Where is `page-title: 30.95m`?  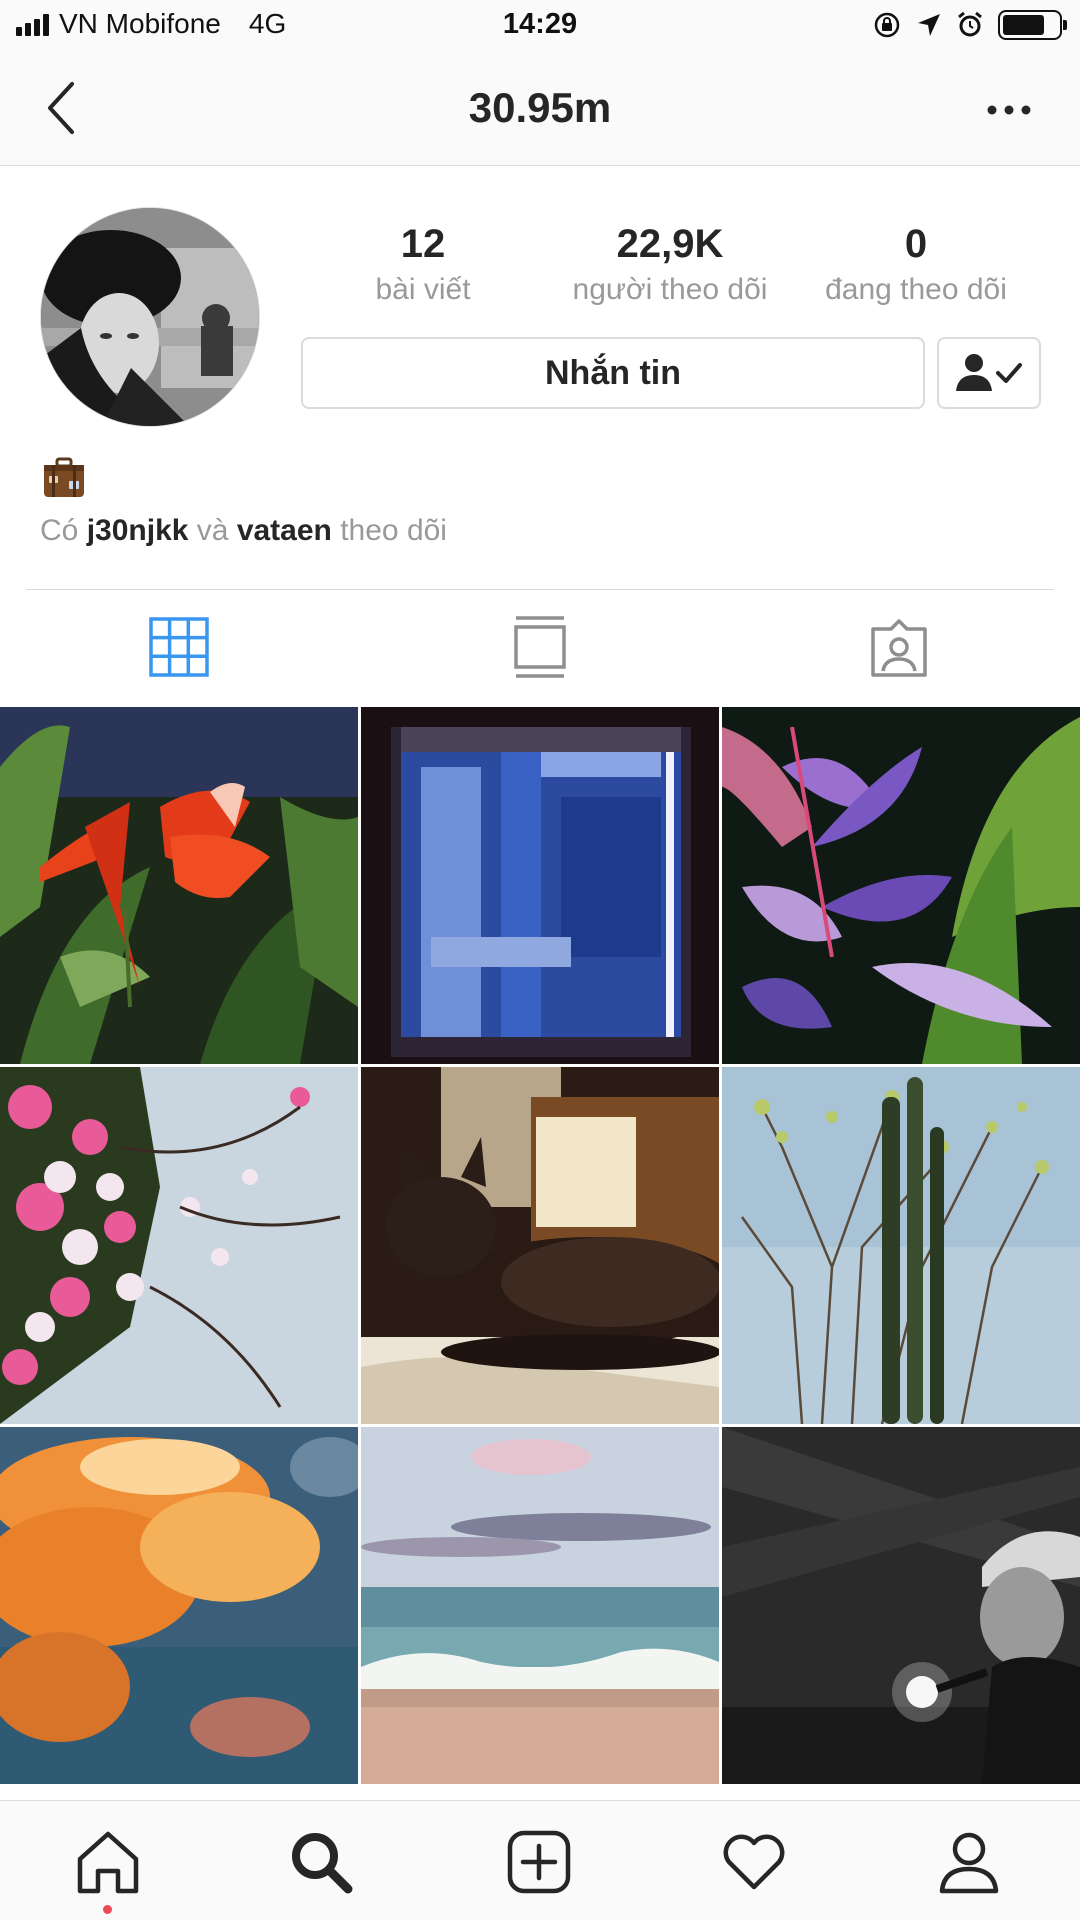
page-title: 30.95m is located at coordinates (540, 107).